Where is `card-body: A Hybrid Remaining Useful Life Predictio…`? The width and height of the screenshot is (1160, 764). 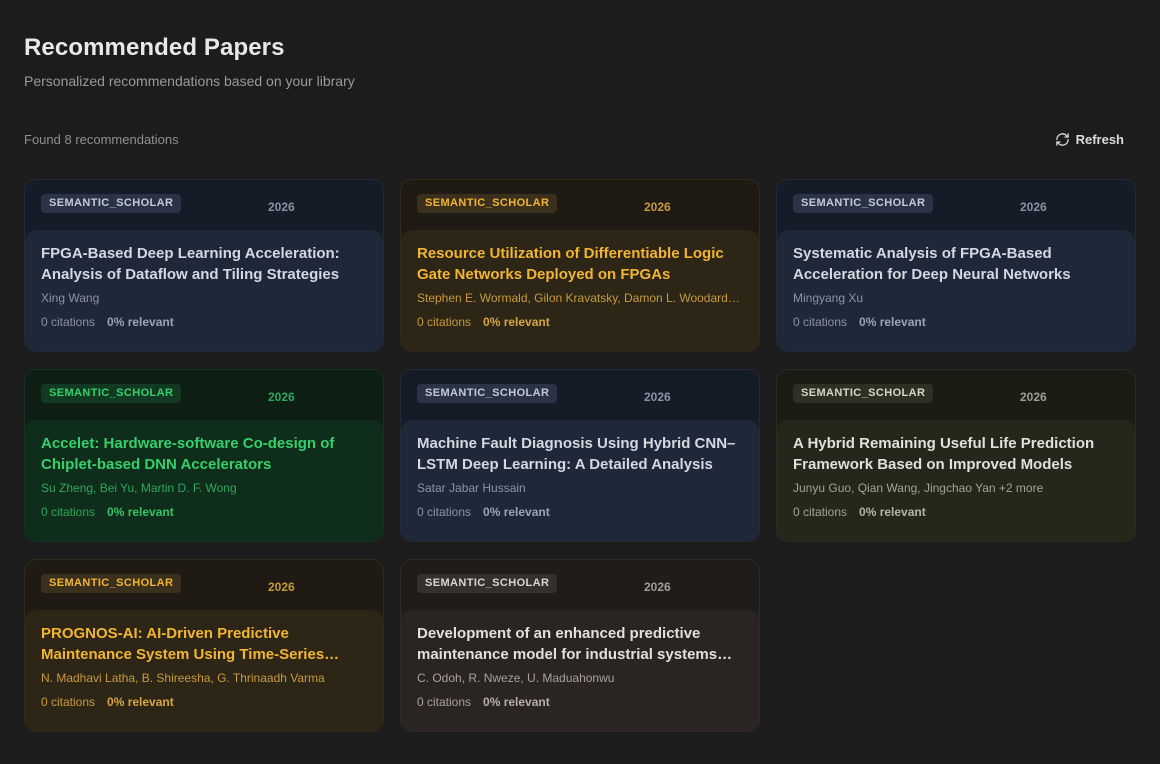 card-body: A Hybrid Remaining Useful Life Predictio… is located at coordinates (956, 480).